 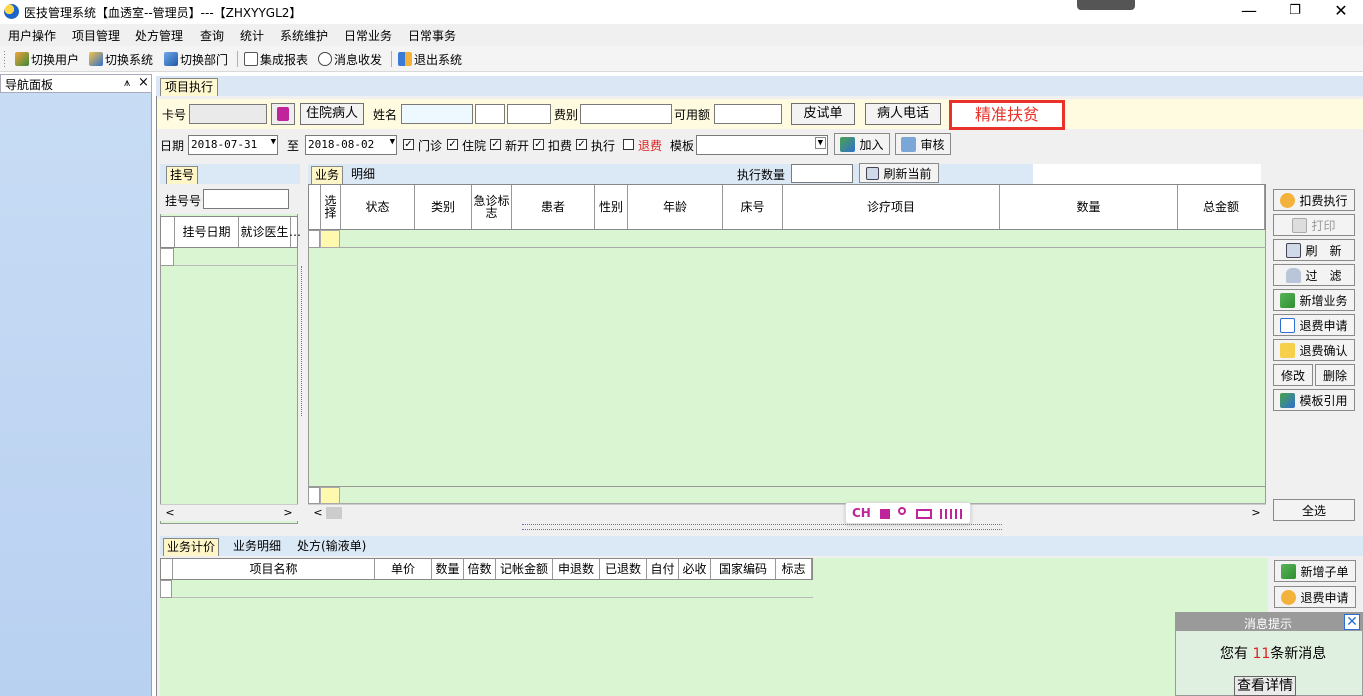 What do you see at coordinates (908, 513) in the screenshot?
I see `ime-toolbar: CH` at bounding box center [908, 513].